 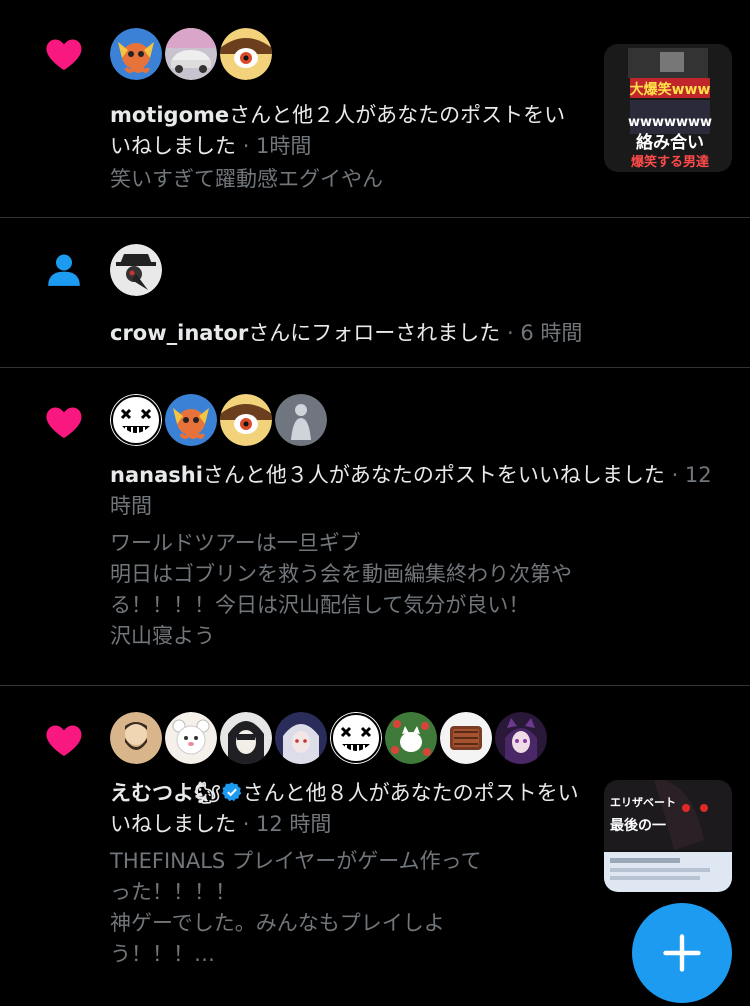 I want to click on timestamp: · 1時間, so click(x=277, y=146).